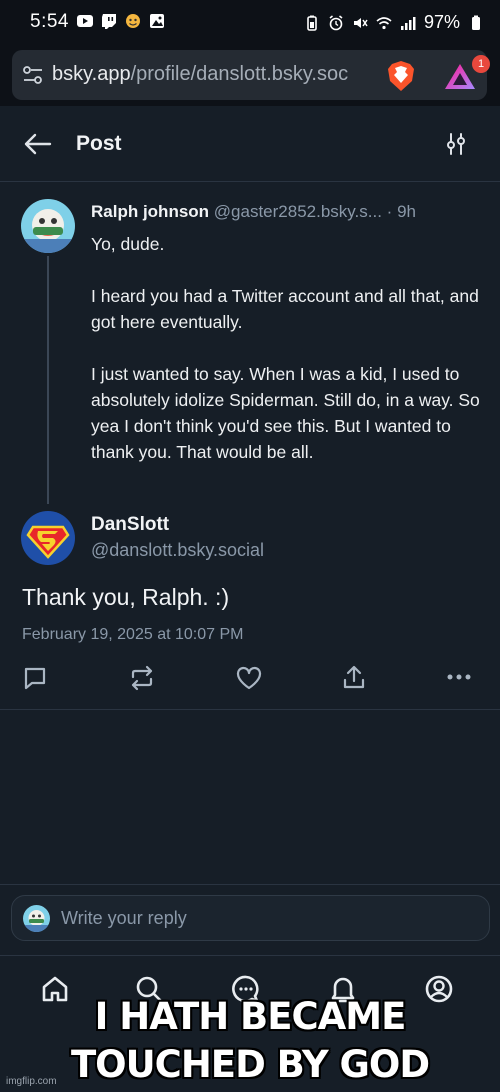 The height and width of the screenshot is (1092, 500). Describe the element at coordinates (31, 1081) in the screenshot. I see `imgflip-watermark: imgflip.com` at that location.